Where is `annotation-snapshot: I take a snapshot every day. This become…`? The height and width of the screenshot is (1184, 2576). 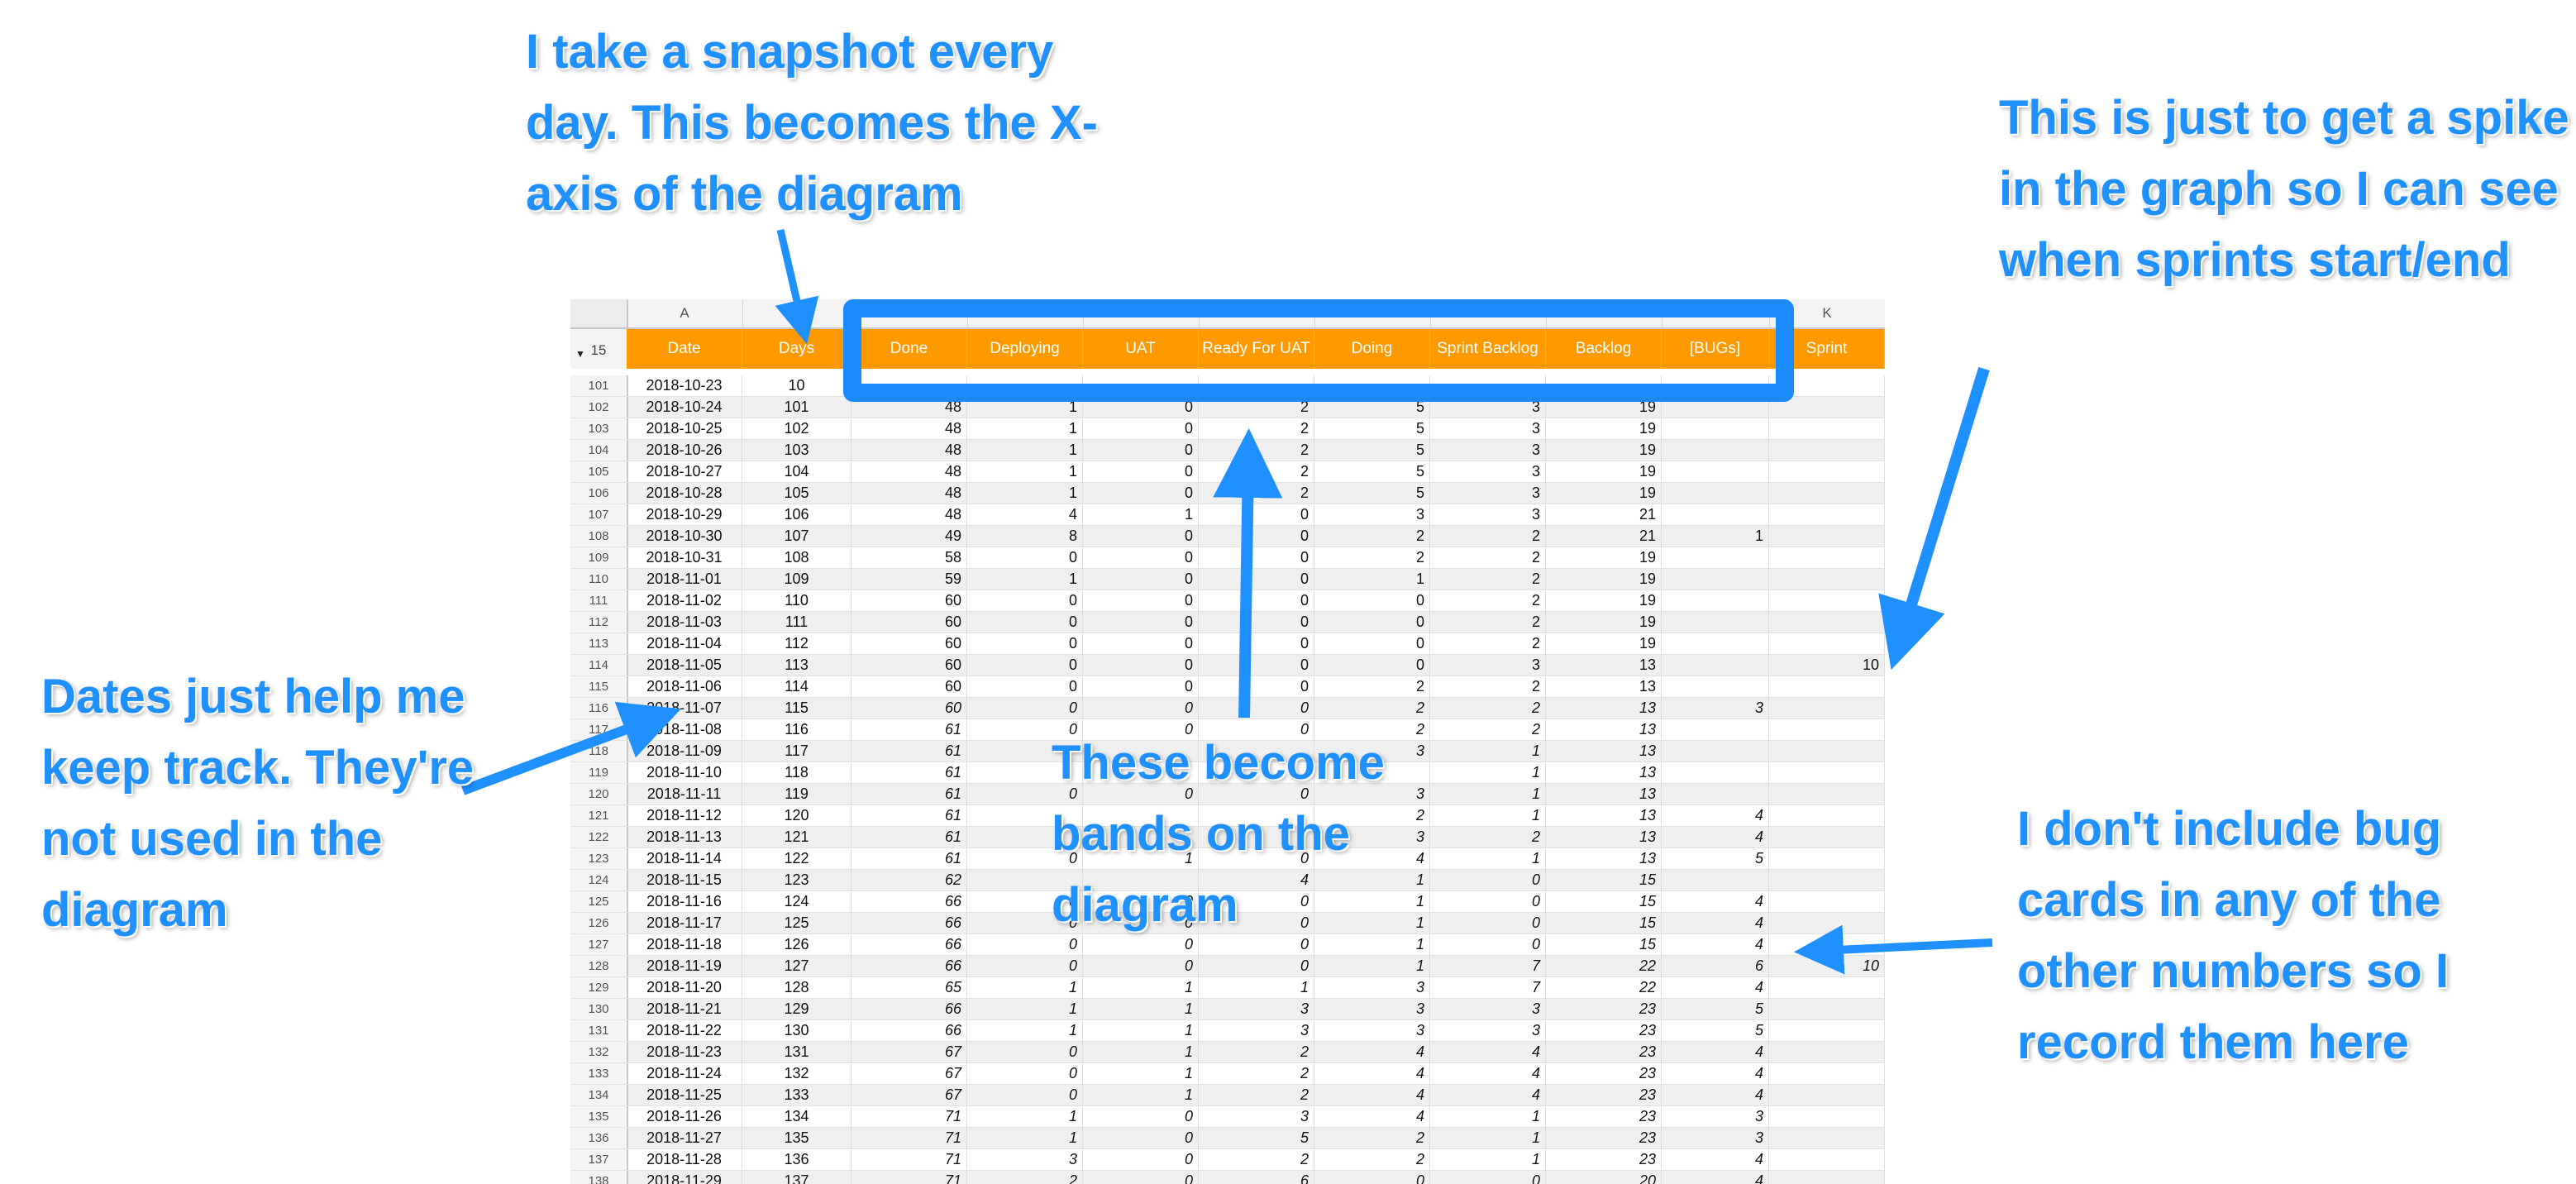 annotation-snapshot: I take a snapshot every day. This become… is located at coordinates (812, 123).